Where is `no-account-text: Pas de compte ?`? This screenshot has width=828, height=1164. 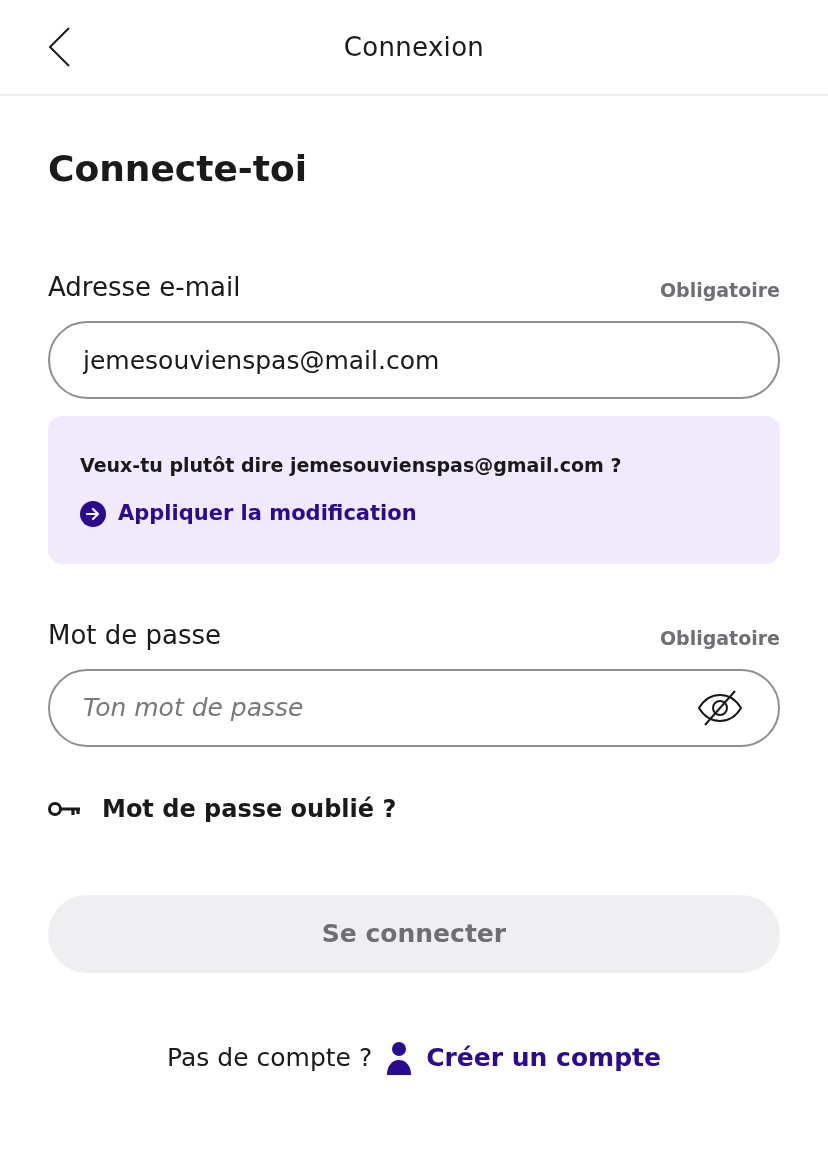 no-account-text: Pas de compte ? is located at coordinates (270, 1057).